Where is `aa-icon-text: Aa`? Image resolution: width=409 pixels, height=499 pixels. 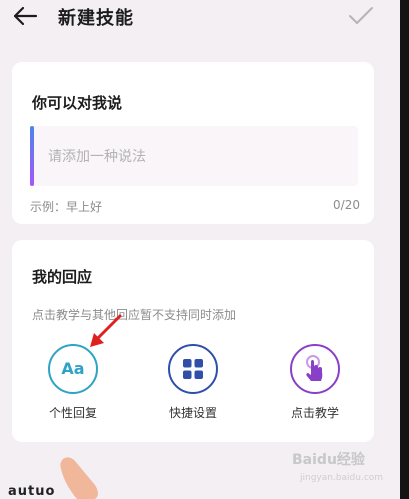 aa-icon-text: Aa is located at coordinates (73, 368).